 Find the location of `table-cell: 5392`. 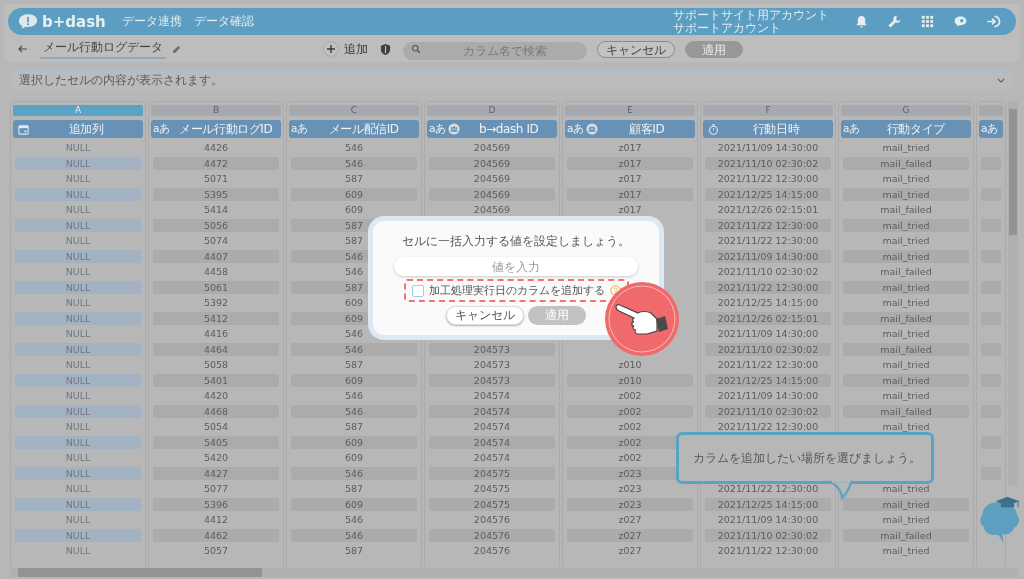

table-cell: 5392 is located at coordinates (216, 303).